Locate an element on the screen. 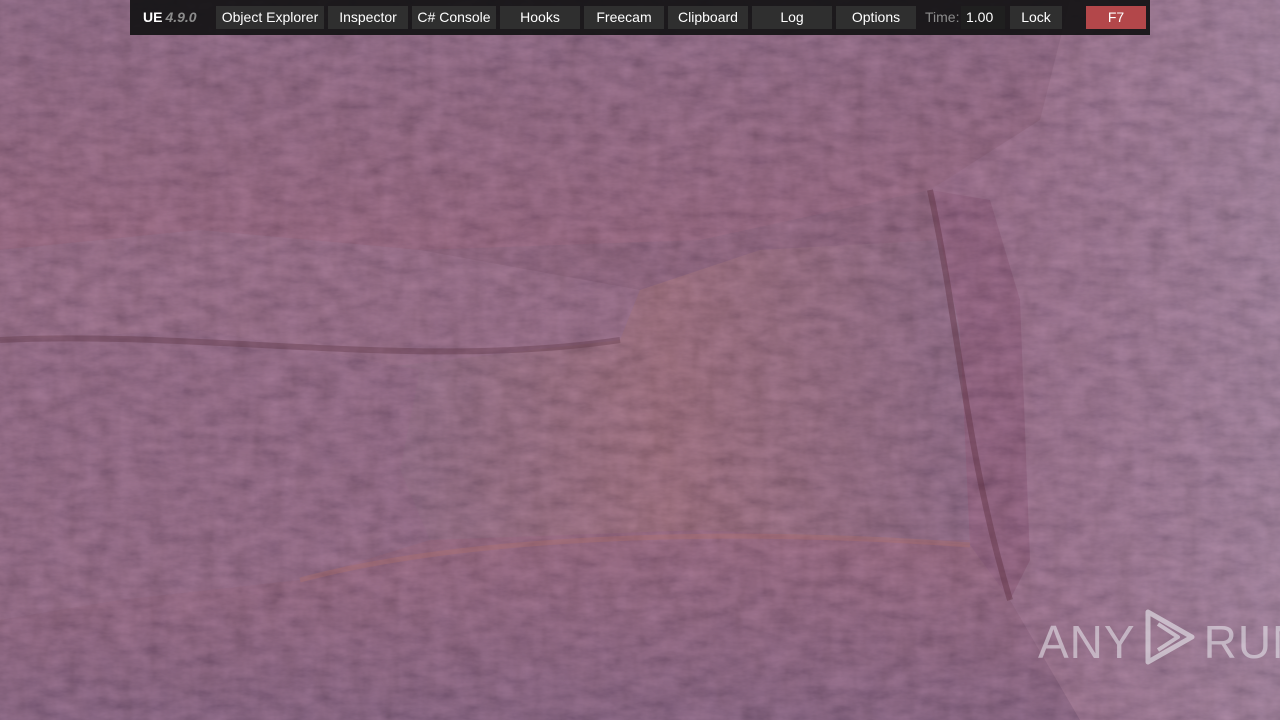 The width and height of the screenshot is (1280, 720). anyrun-watermark: ANY RUN is located at coordinates (1159, 640).